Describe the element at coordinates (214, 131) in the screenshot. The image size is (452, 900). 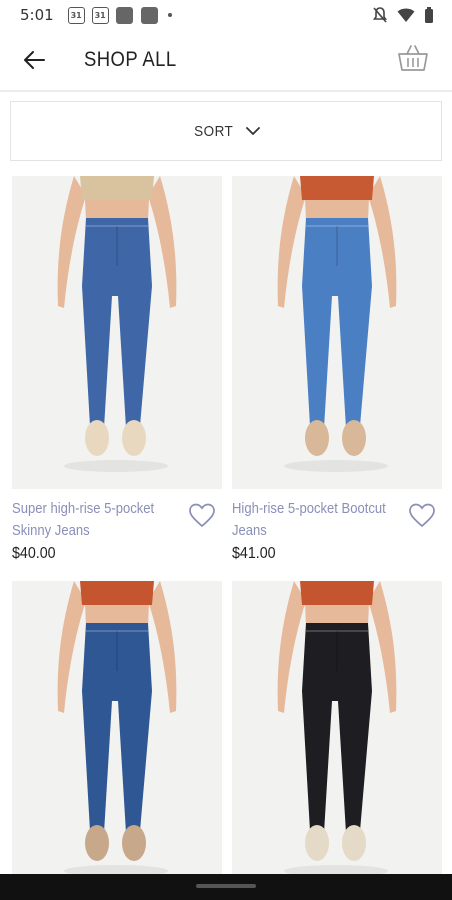
I see `sort-label: SORT` at that location.